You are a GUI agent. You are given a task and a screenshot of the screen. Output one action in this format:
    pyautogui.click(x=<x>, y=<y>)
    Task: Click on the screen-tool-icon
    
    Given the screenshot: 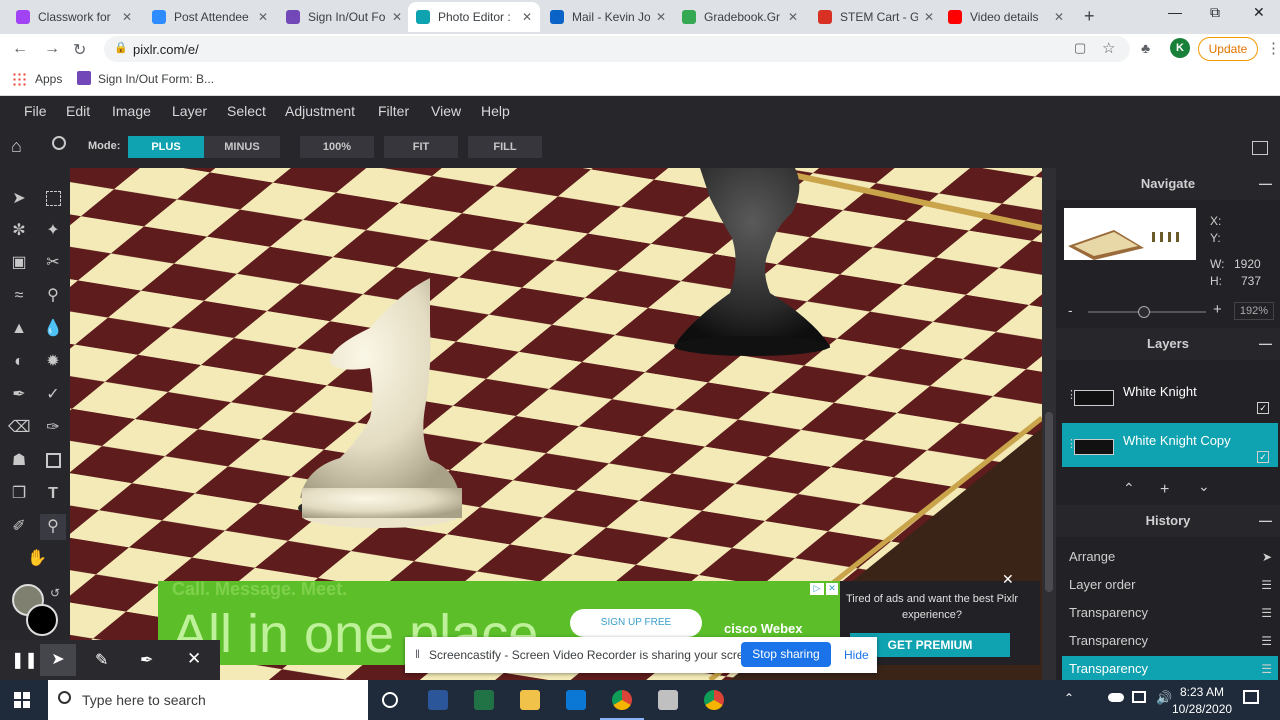 What is the action you would take?
    pyautogui.click(x=668, y=700)
    